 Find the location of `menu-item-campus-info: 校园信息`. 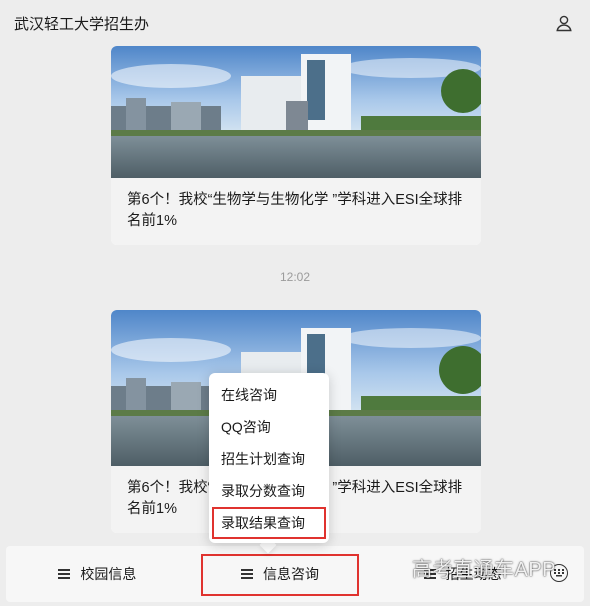

menu-item-campus-info: 校园信息 is located at coordinates (97, 574).